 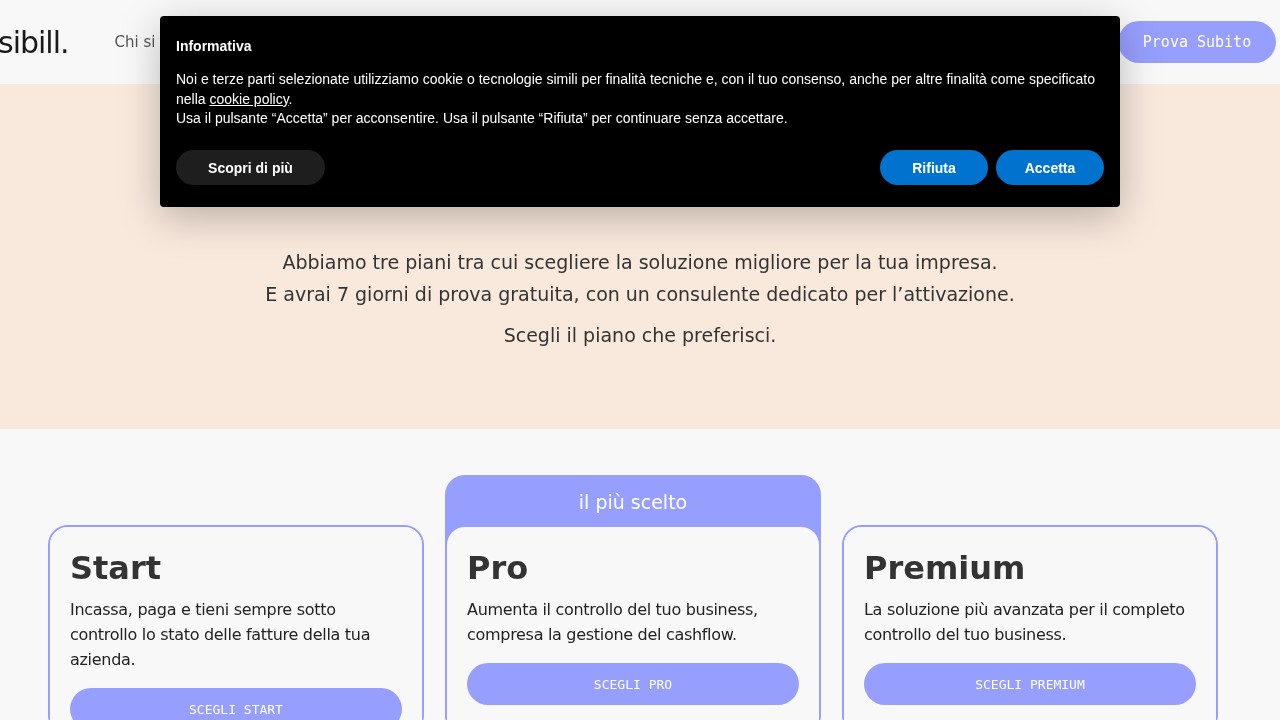 I want to click on banner-button: Rifiuta, so click(x=934, y=167).